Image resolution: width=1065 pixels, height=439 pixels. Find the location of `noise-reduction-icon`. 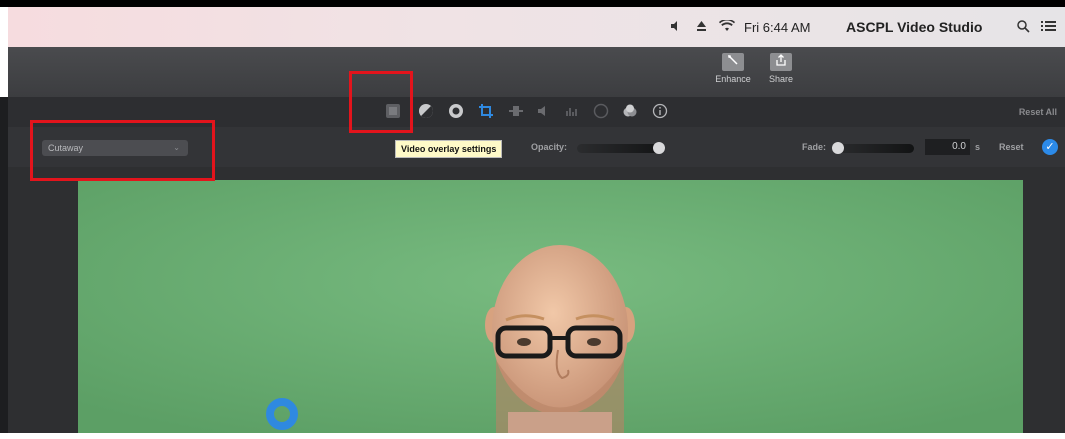

noise-reduction-icon is located at coordinates (572, 113).